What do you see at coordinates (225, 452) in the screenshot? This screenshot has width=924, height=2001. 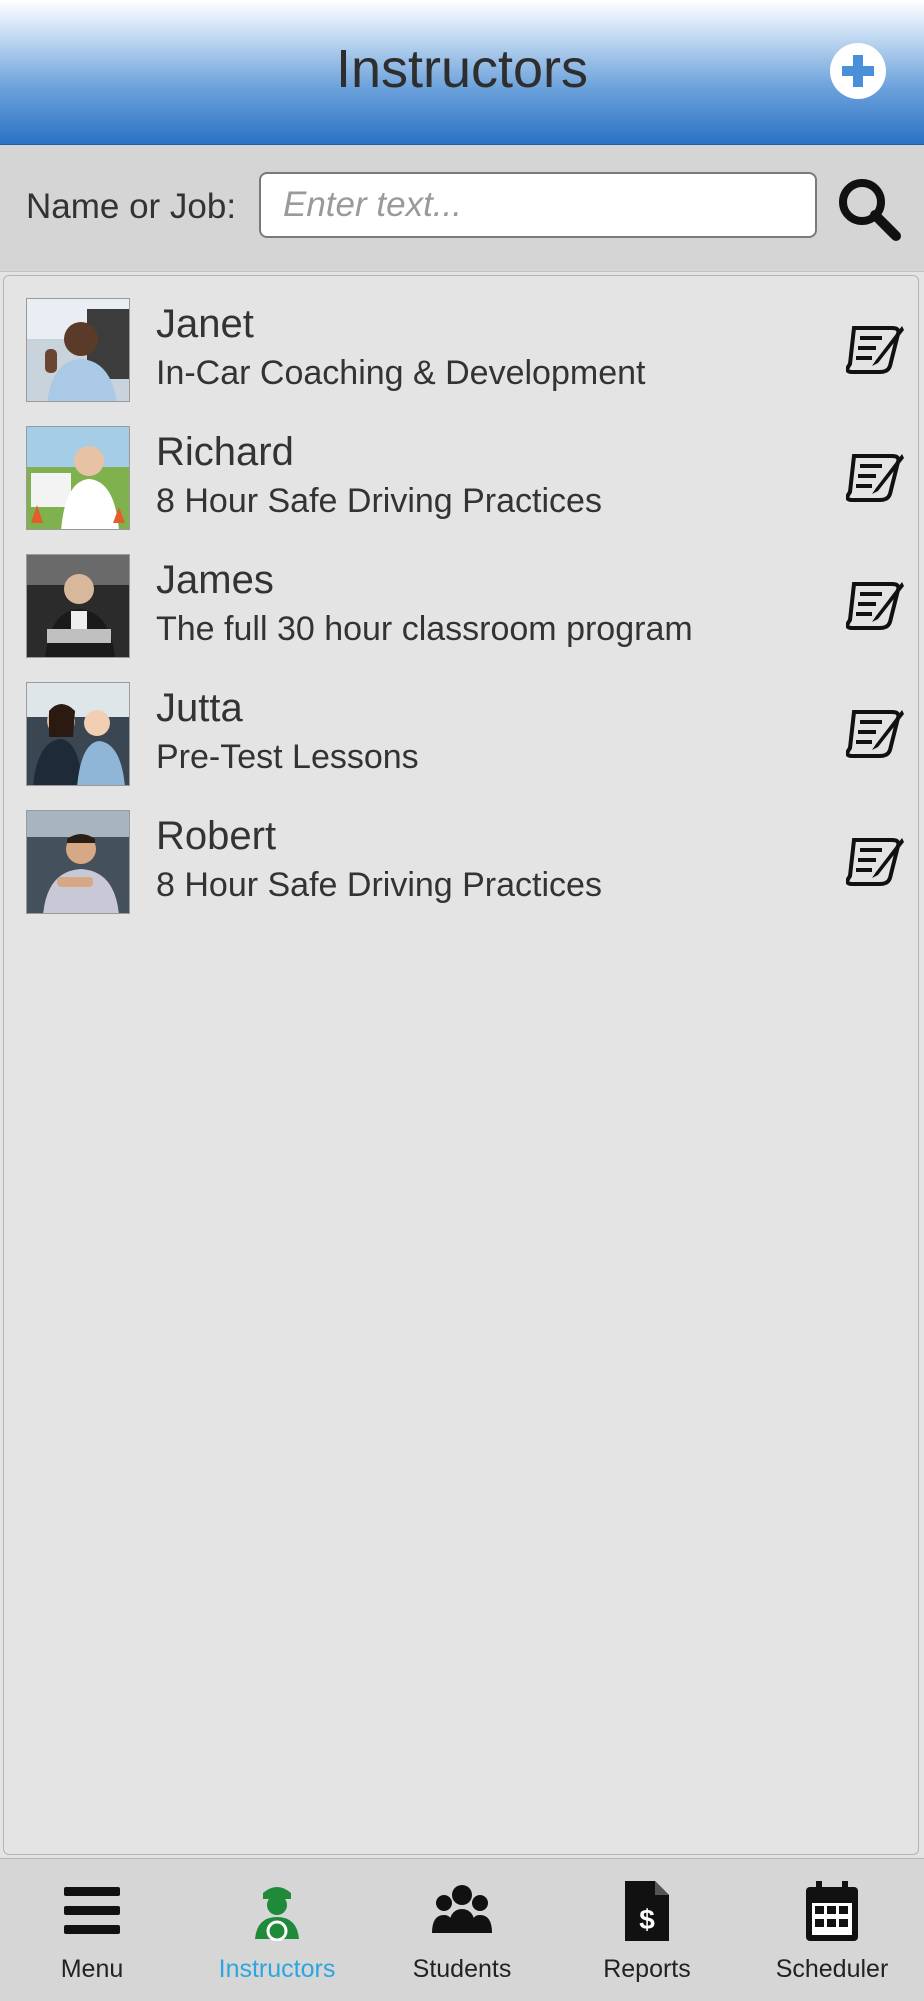 I see `instructor-name: Richard` at bounding box center [225, 452].